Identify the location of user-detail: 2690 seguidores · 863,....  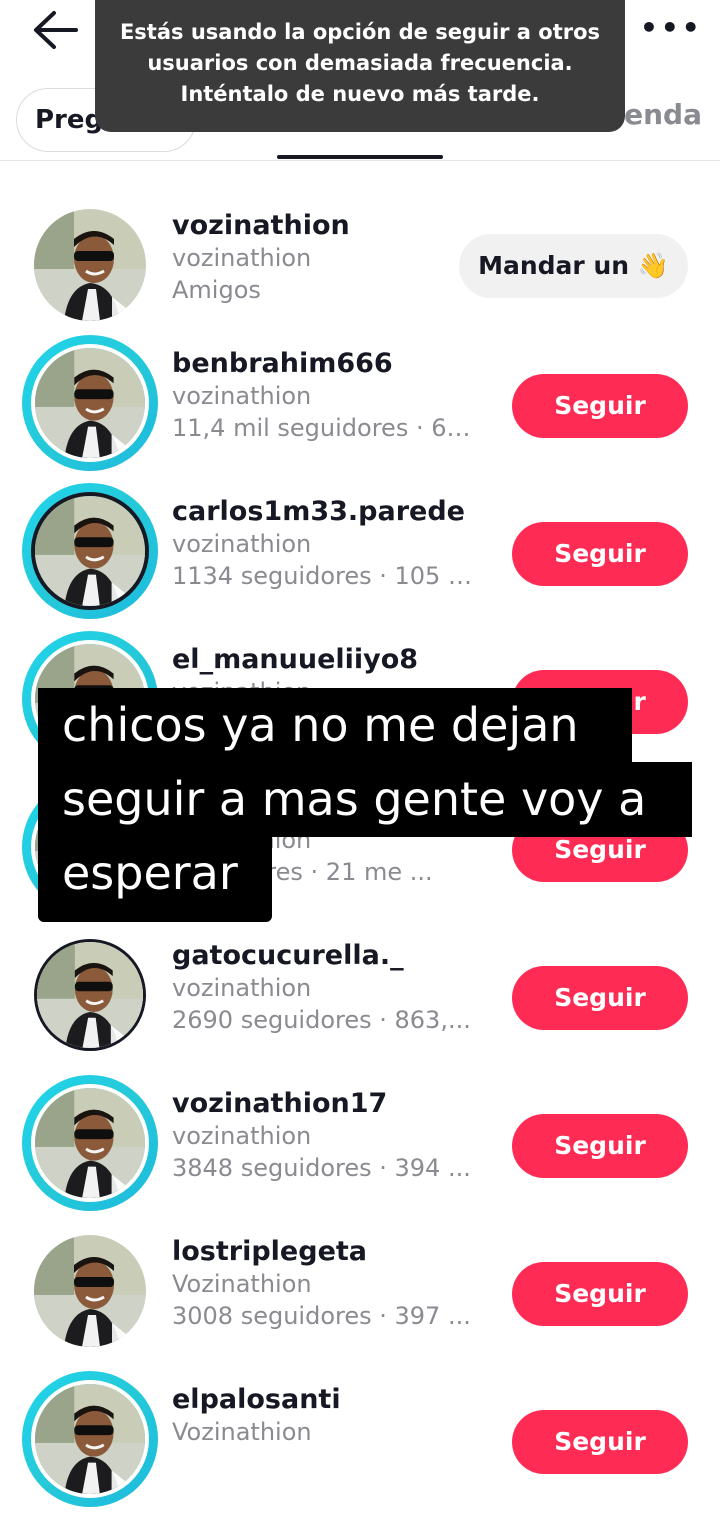
(321, 1020).